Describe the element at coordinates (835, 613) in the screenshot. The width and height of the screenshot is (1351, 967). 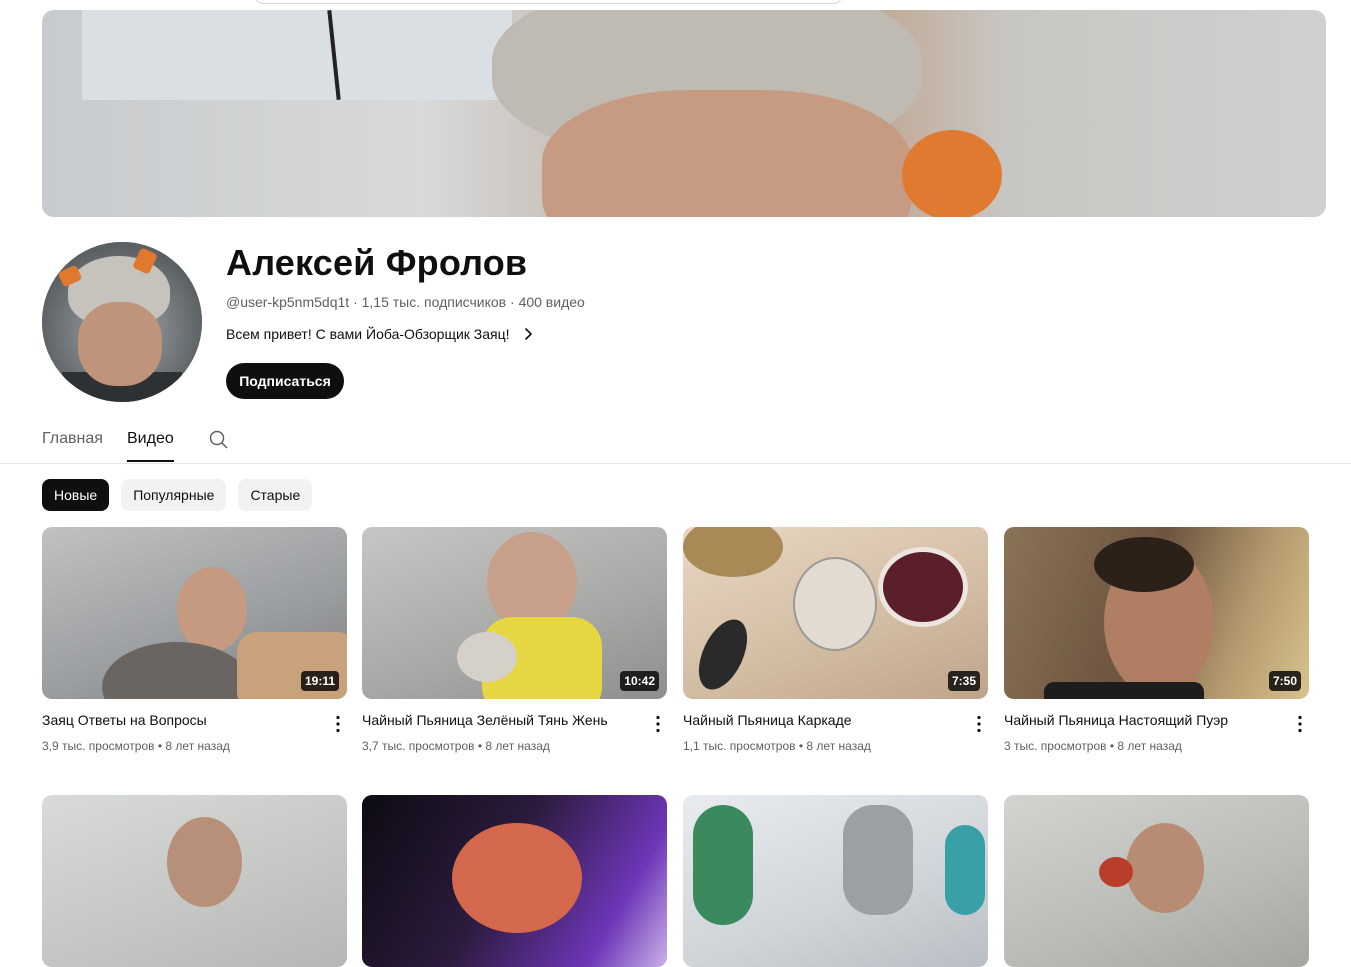
I see `video-thumbnail: 7:35` at that location.